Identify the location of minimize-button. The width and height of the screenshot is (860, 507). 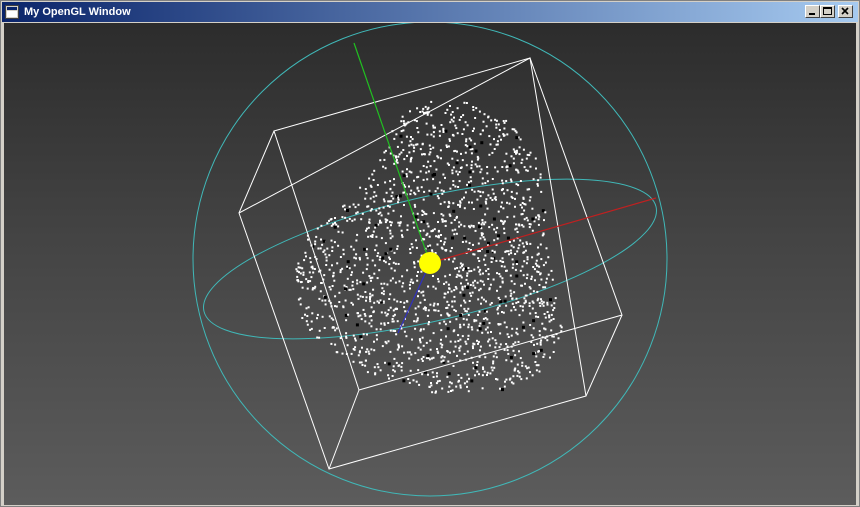
(812, 11).